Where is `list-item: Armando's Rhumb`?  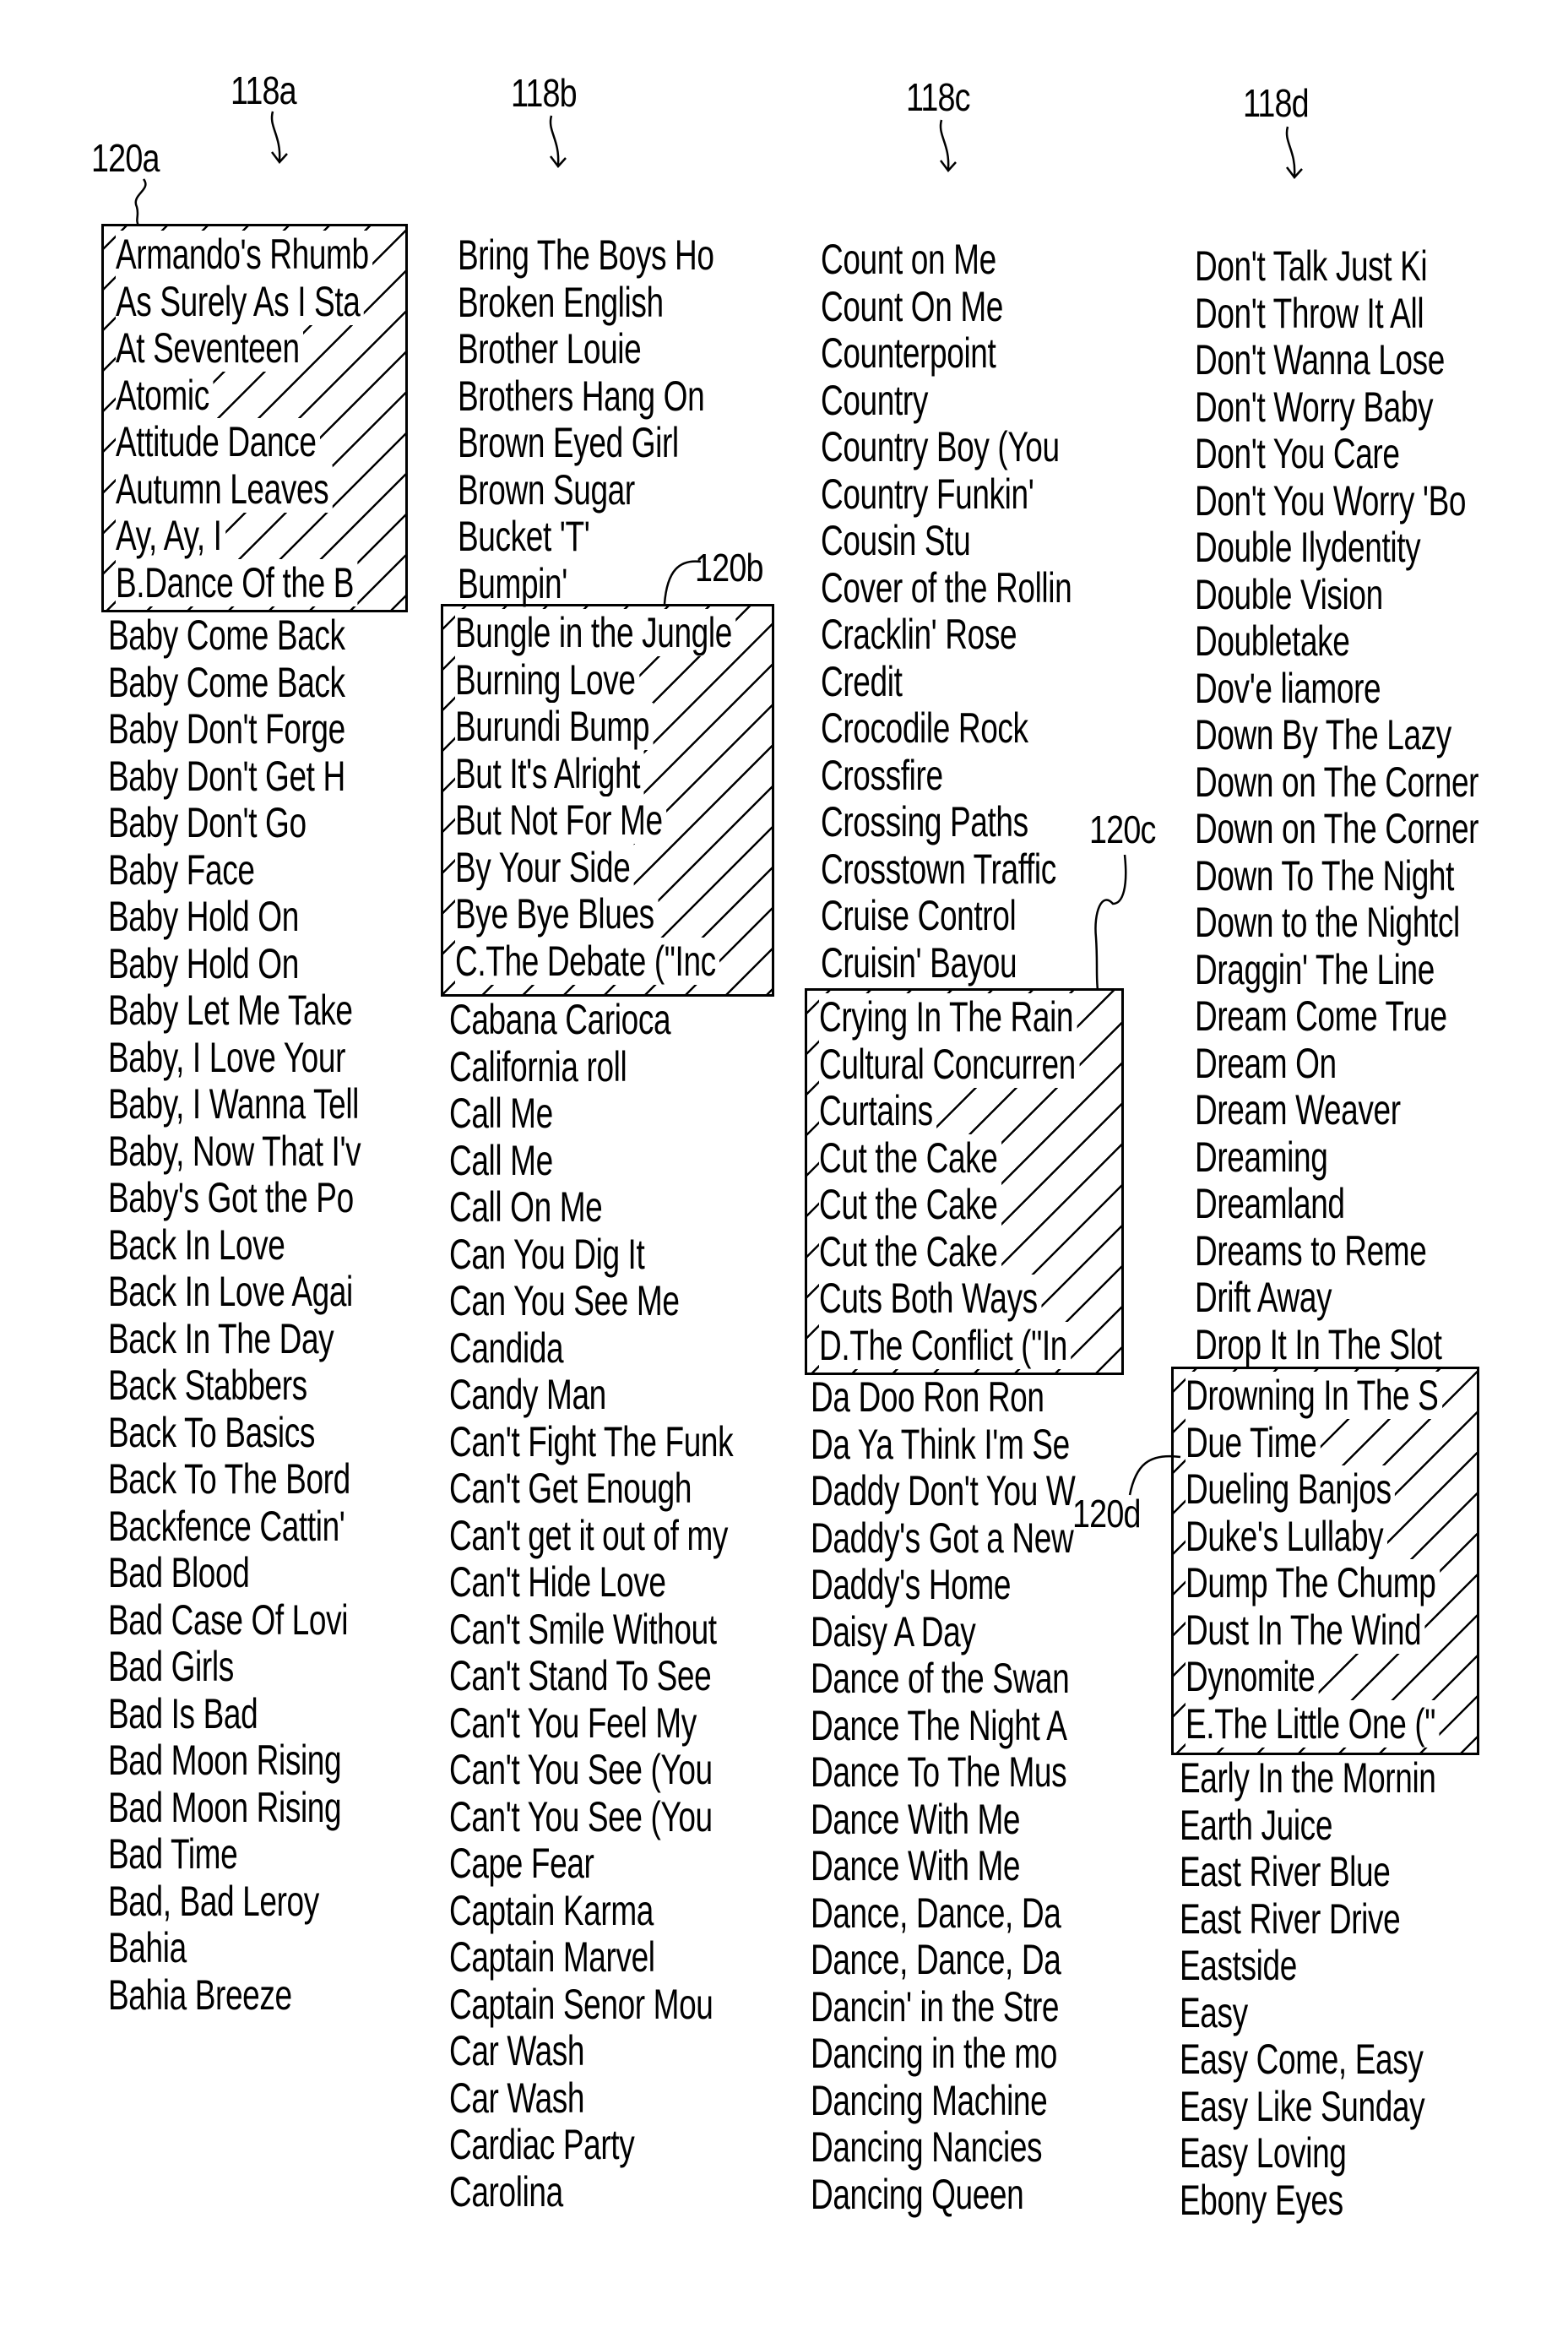 list-item: Armando's Rhumb is located at coordinates (244, 255).